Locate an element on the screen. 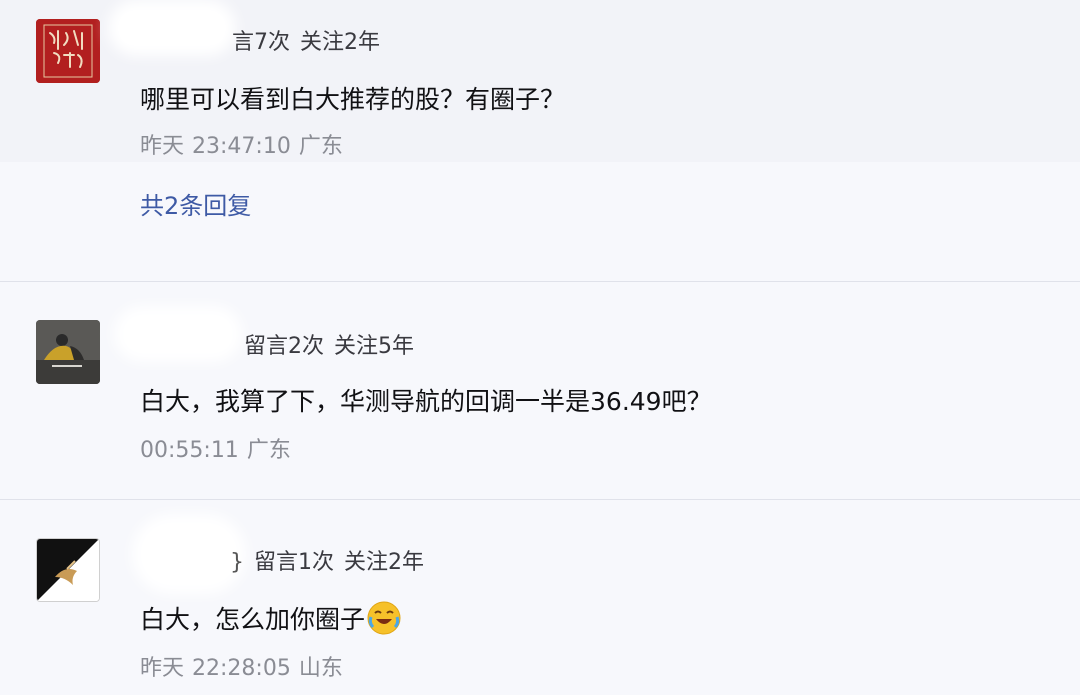  figure-photo-icon is located at coordinates (68, 352).